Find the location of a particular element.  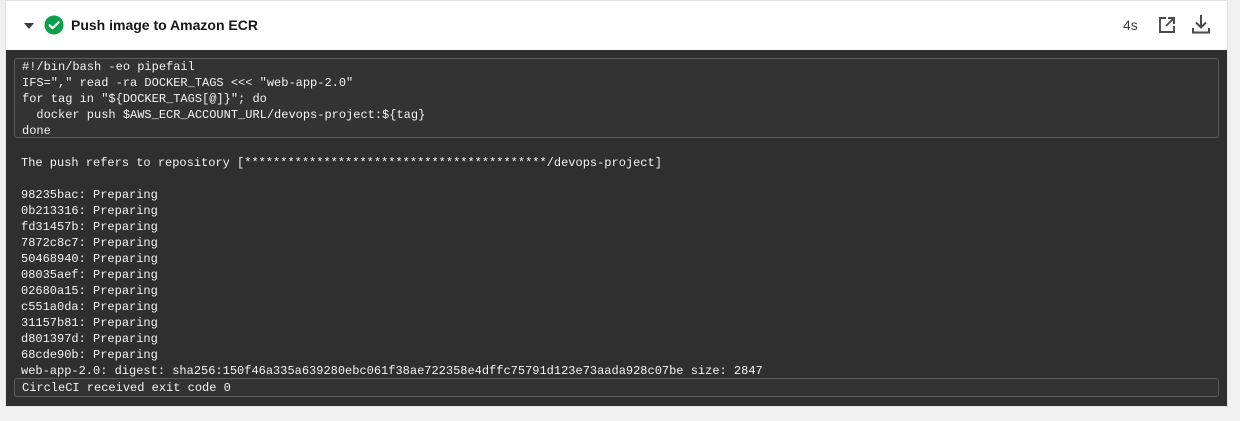

open-in-new-icon is located at coordinates (1167, 25).